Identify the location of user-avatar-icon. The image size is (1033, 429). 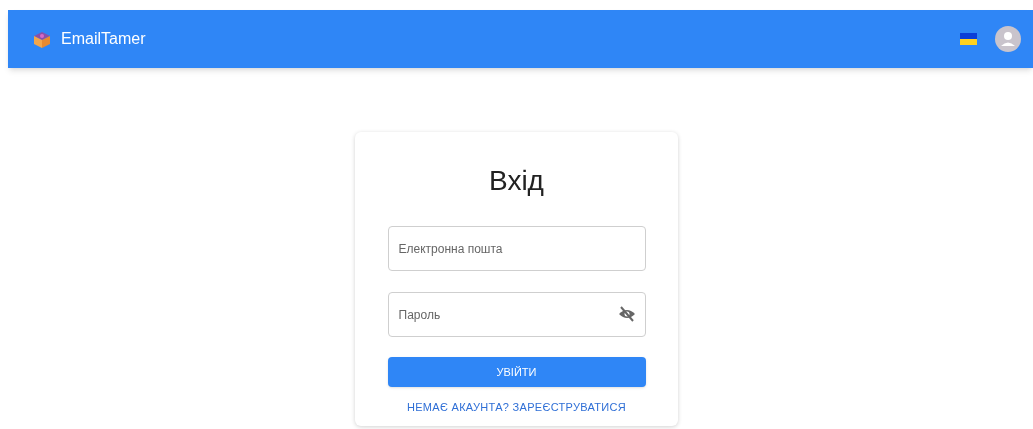
(1008, 39).